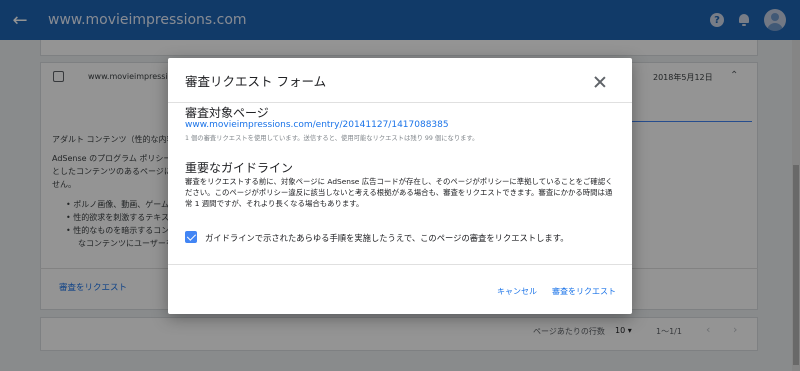 The image size is (800, 371). What do you see at coordinates (256, 81) in the screenshot?
I see `dialog-title: 審査リクエスト フォーム` at bounding box center [256, 81].